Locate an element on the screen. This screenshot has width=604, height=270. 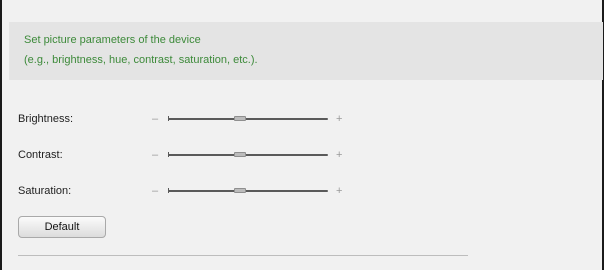
brightness-slider-thumb is located at coordinates (240, 118).